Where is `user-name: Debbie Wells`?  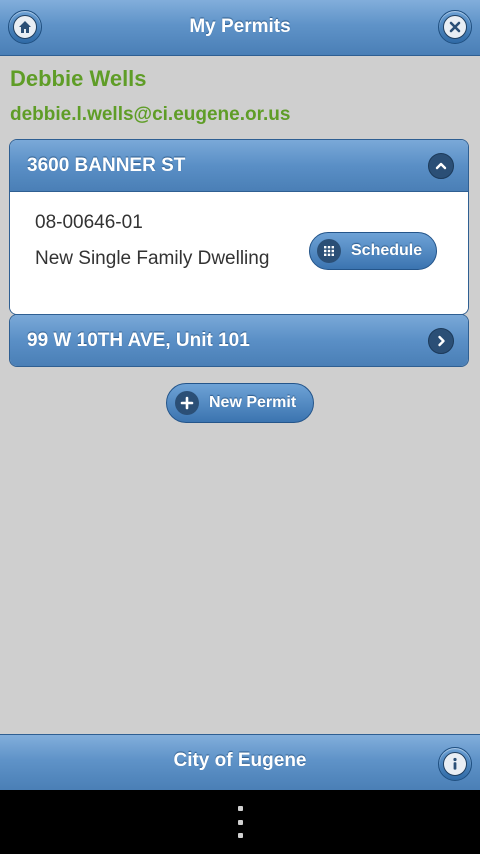
user-name: Debbie Wells is located at coordinates (78, 78).